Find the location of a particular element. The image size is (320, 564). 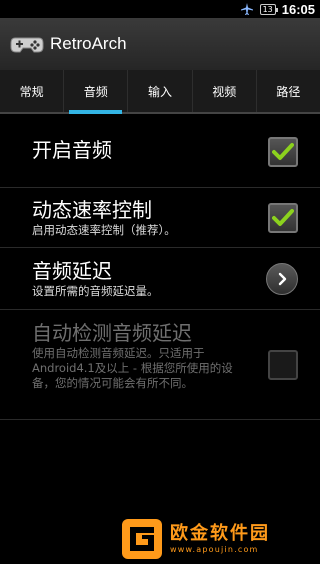

tab-video: 视频 is located at coordinates (225, 91).